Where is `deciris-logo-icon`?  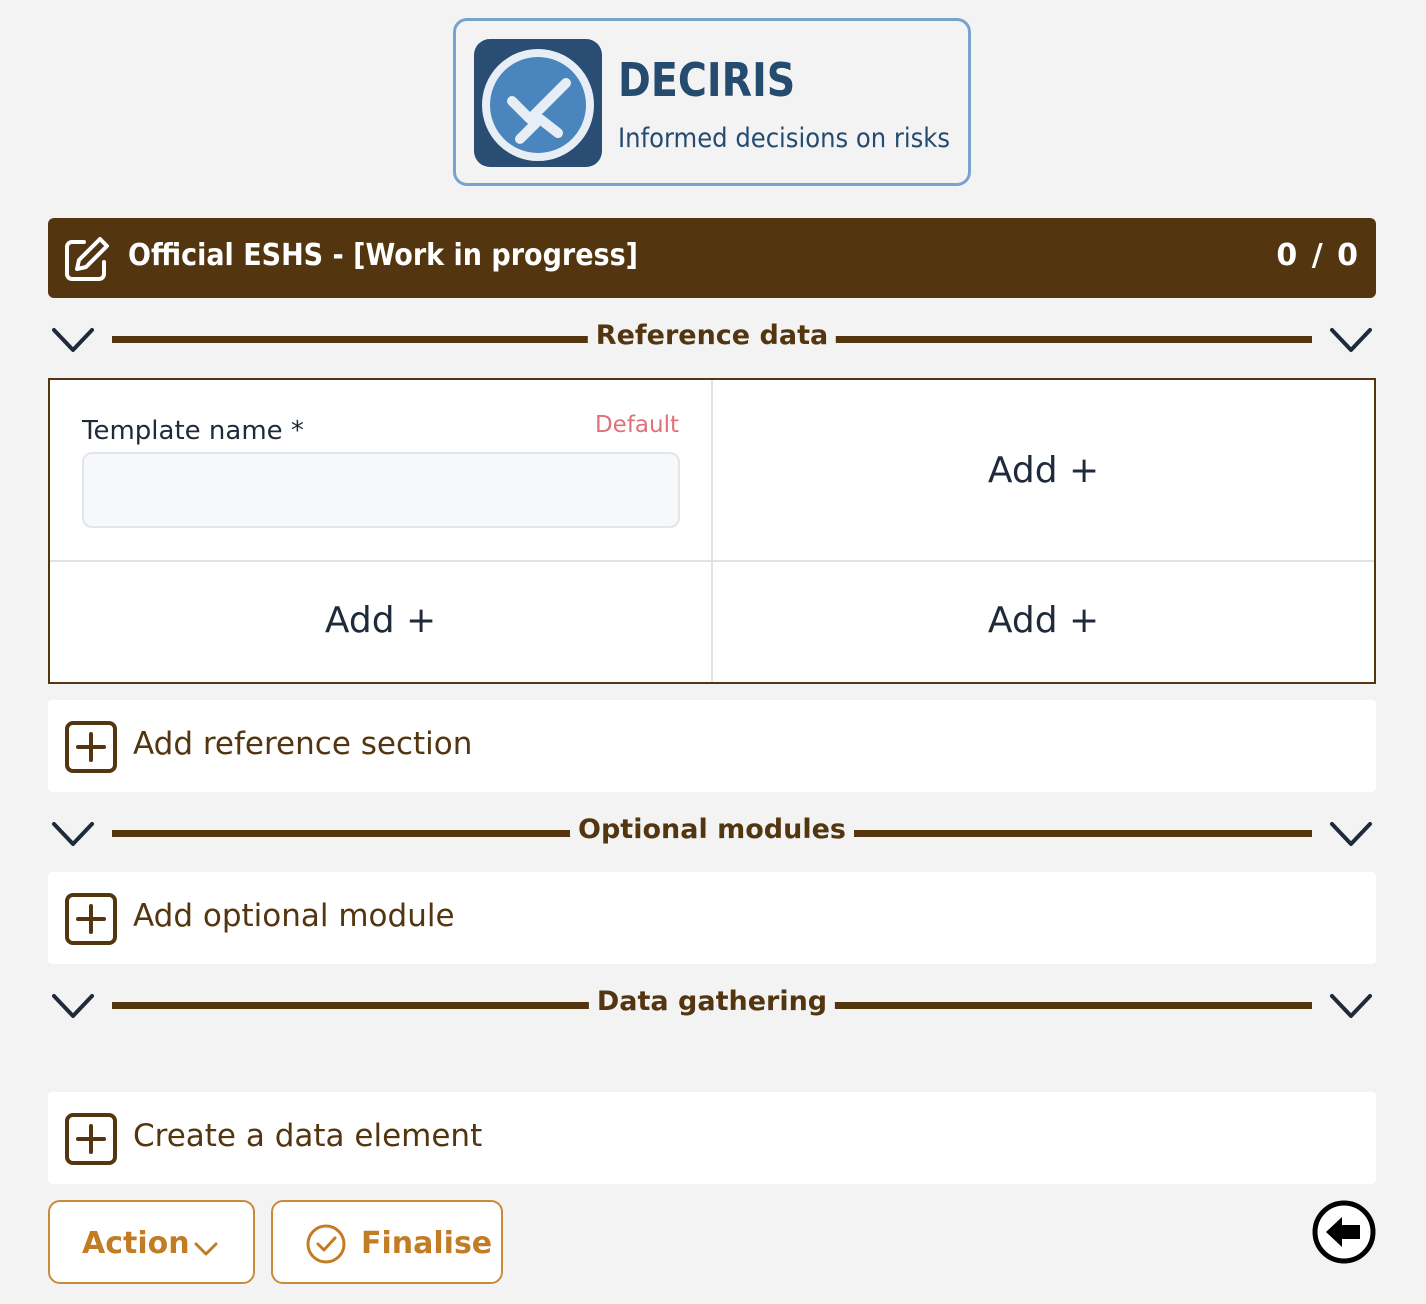 deciris-logo-icon is located at coordinates (538, 103).